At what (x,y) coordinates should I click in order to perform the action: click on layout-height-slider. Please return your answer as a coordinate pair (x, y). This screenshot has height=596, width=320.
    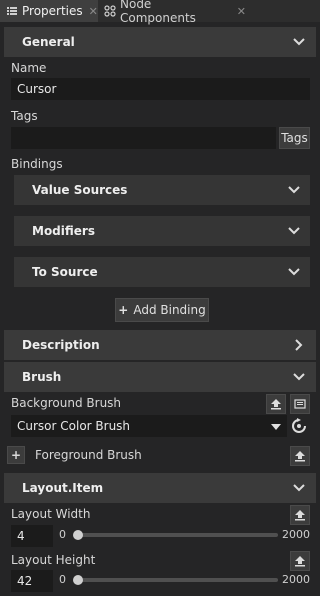
    Looking at the image, I should click on (176, 580).